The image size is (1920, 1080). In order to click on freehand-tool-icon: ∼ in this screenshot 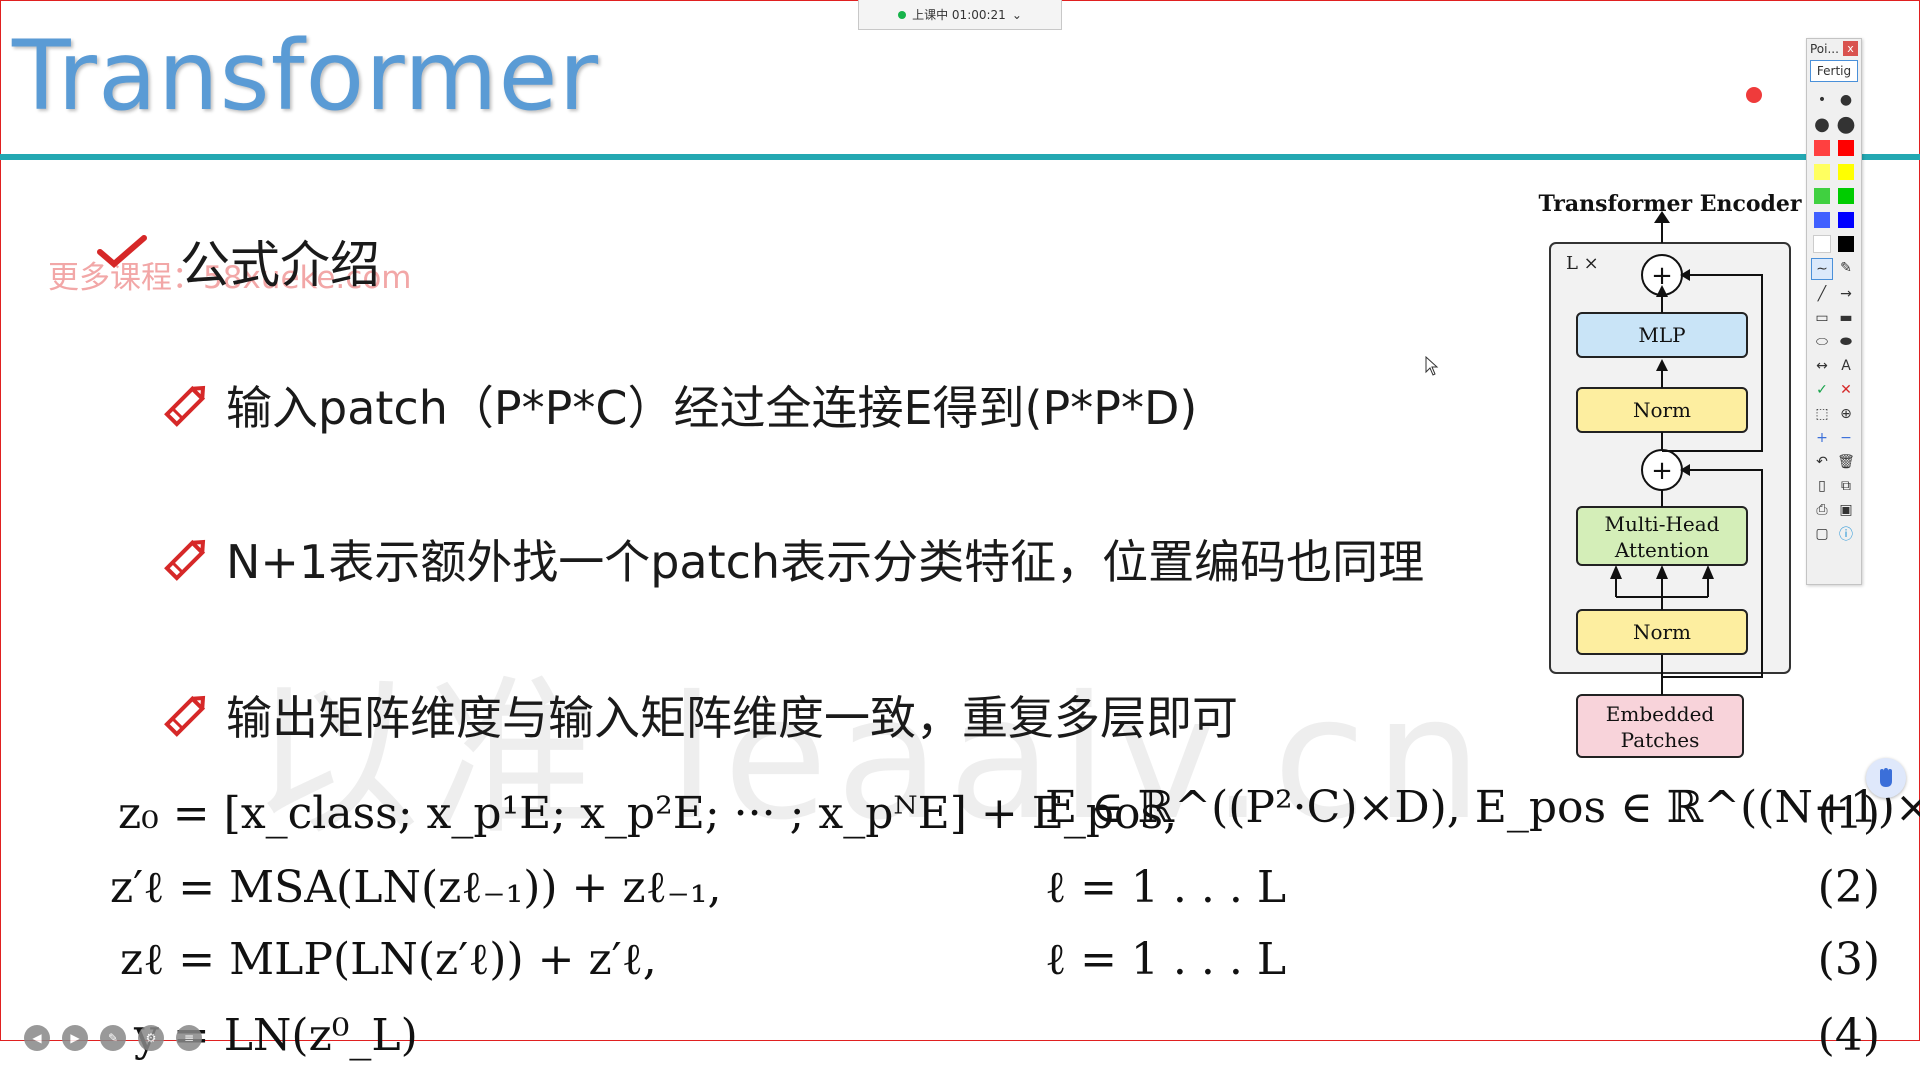, I will do `click(1822, 269)`.